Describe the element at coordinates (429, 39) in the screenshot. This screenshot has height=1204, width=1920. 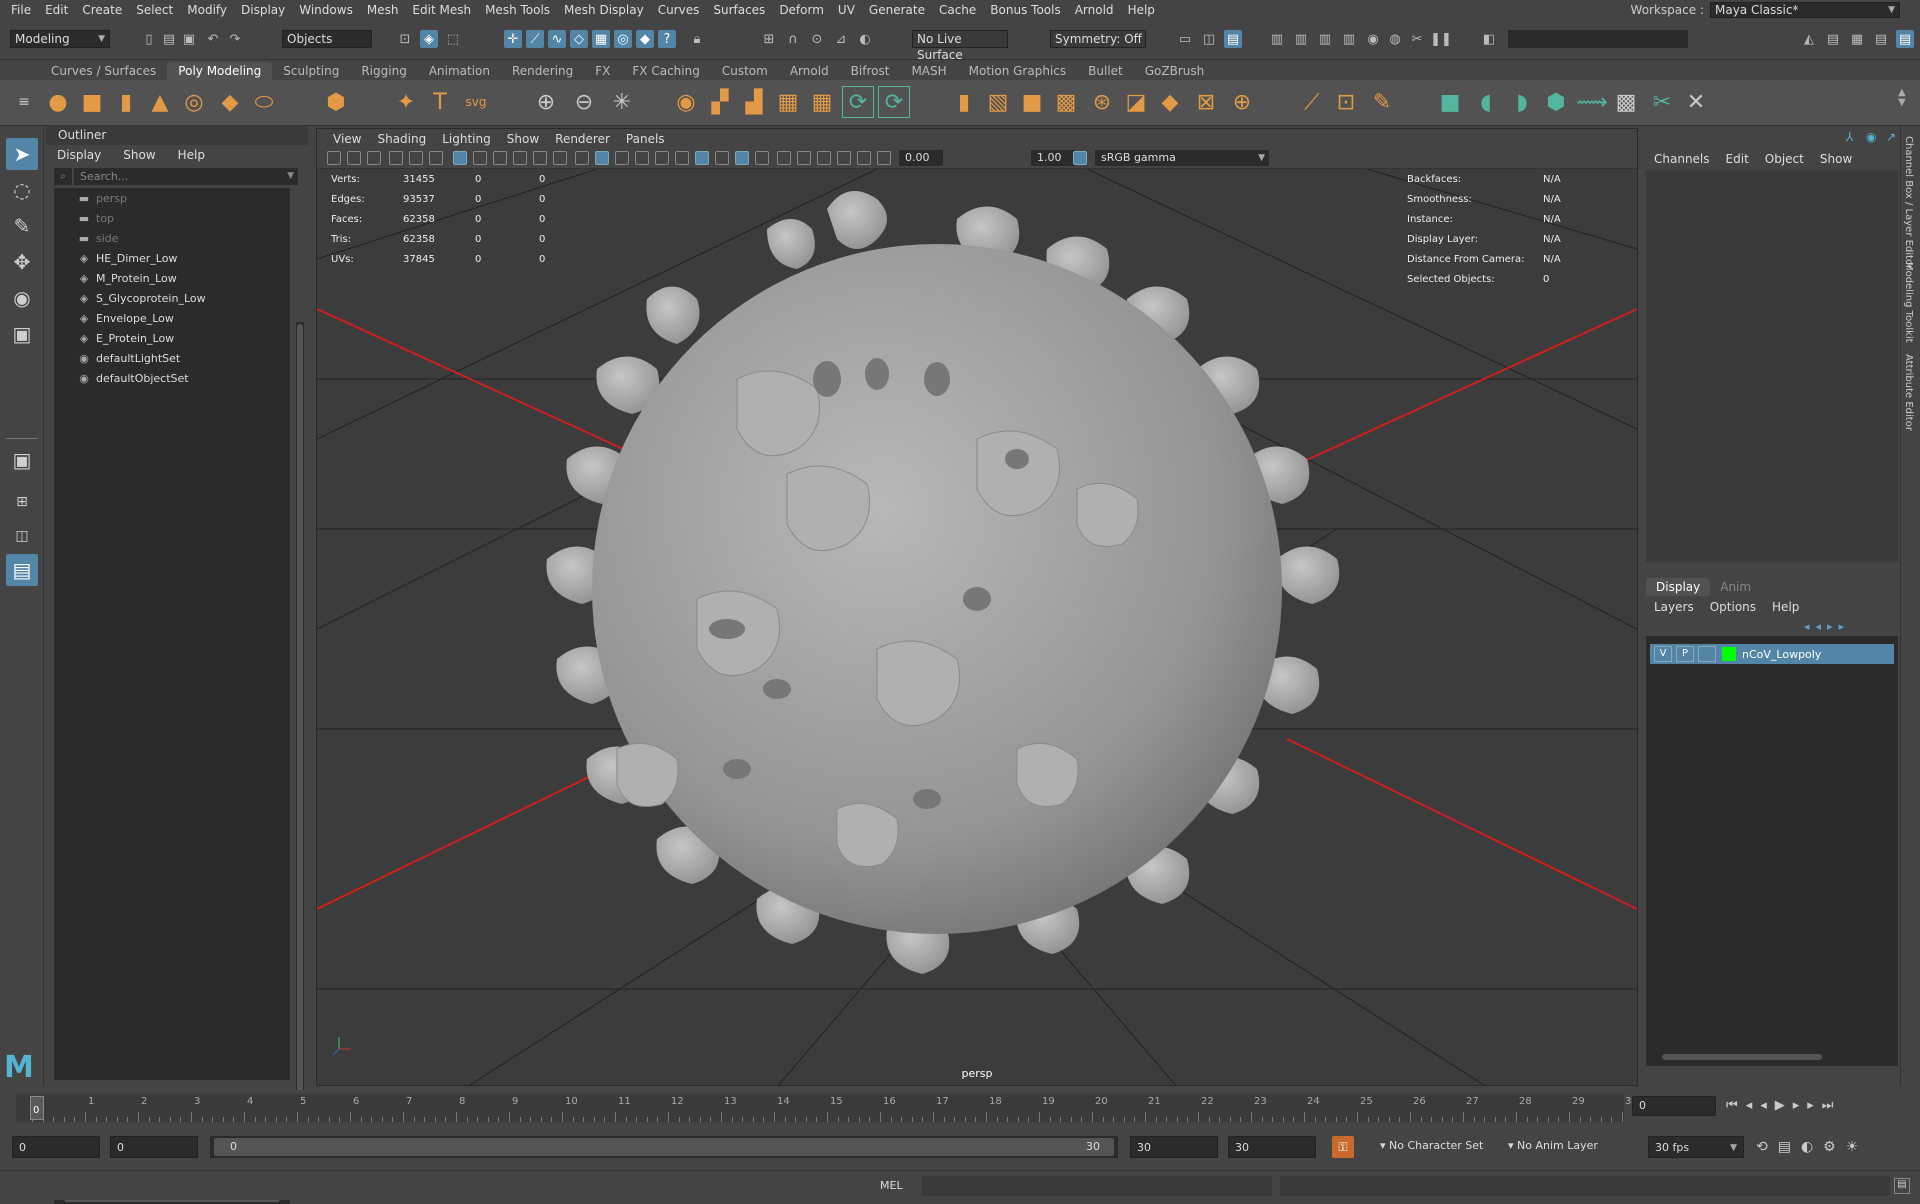
I see `object-mode-icon: ◈` at that location.